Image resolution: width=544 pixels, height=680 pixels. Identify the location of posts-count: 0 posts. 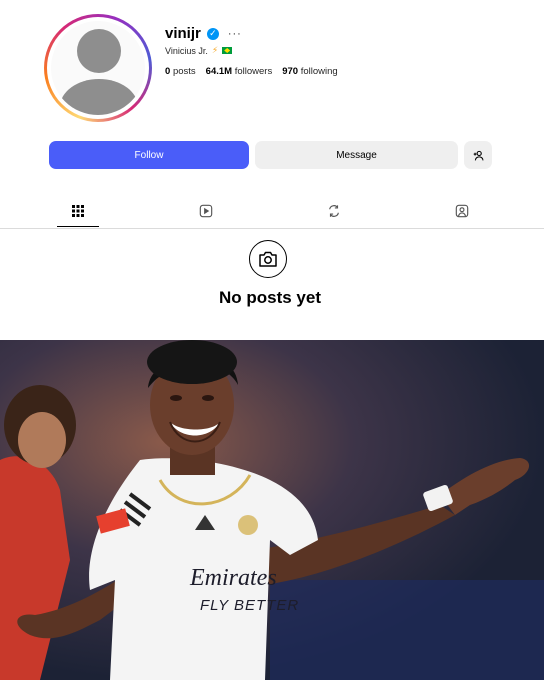
(180, 71).